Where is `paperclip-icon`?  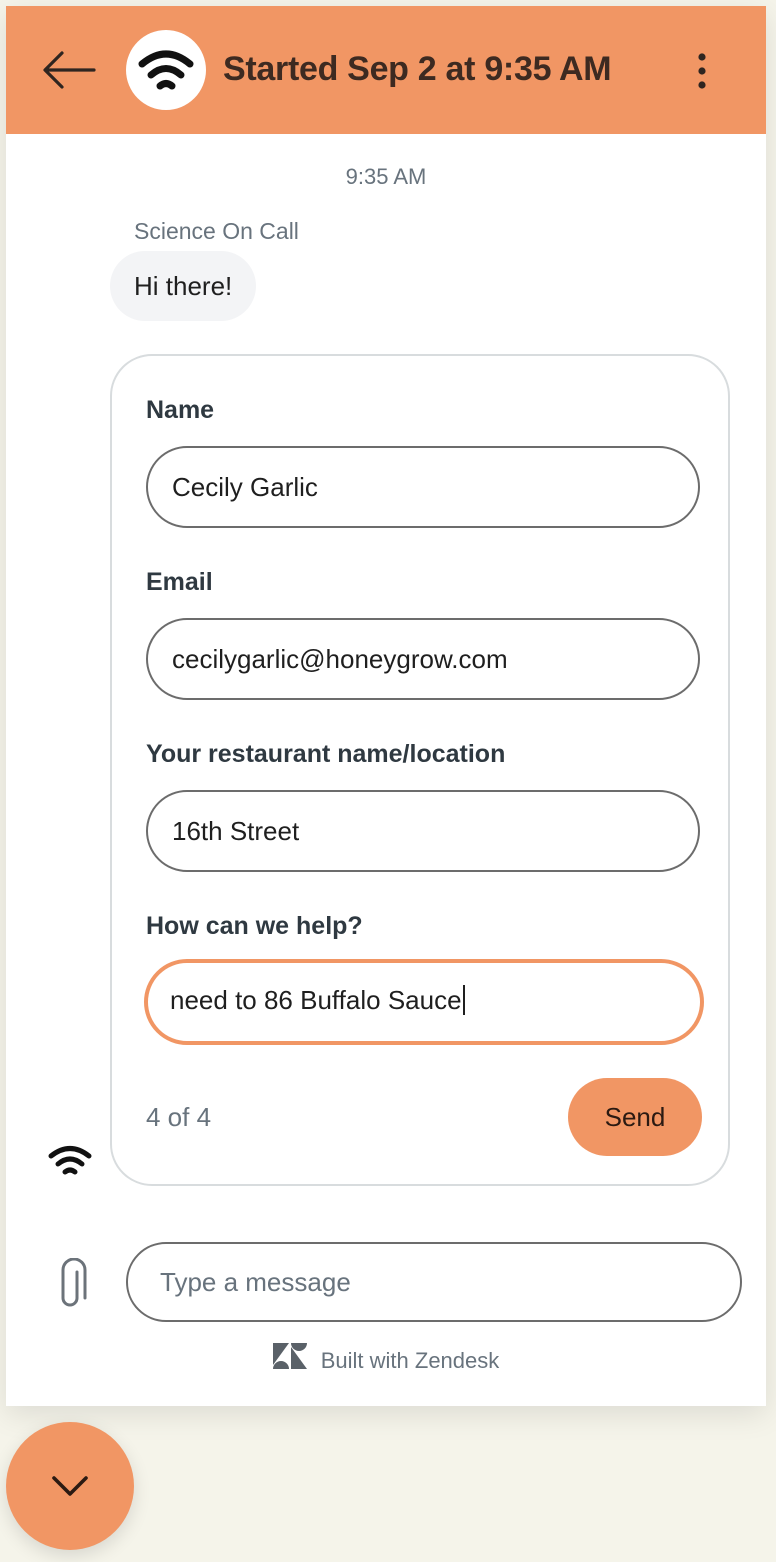 paperclip-icon is located at coordinates (74, 1282).